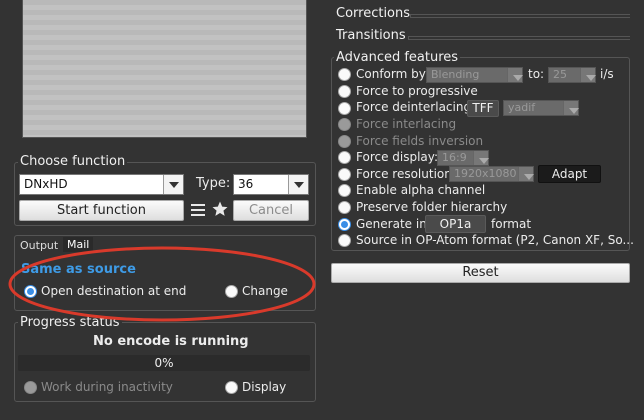 The width and height of the screenshot is (644, 420). What do you see at coordinates (344, 141) in the screenshot?
I see `force-fields-inversion-radio` at bounding box center [344, 141].